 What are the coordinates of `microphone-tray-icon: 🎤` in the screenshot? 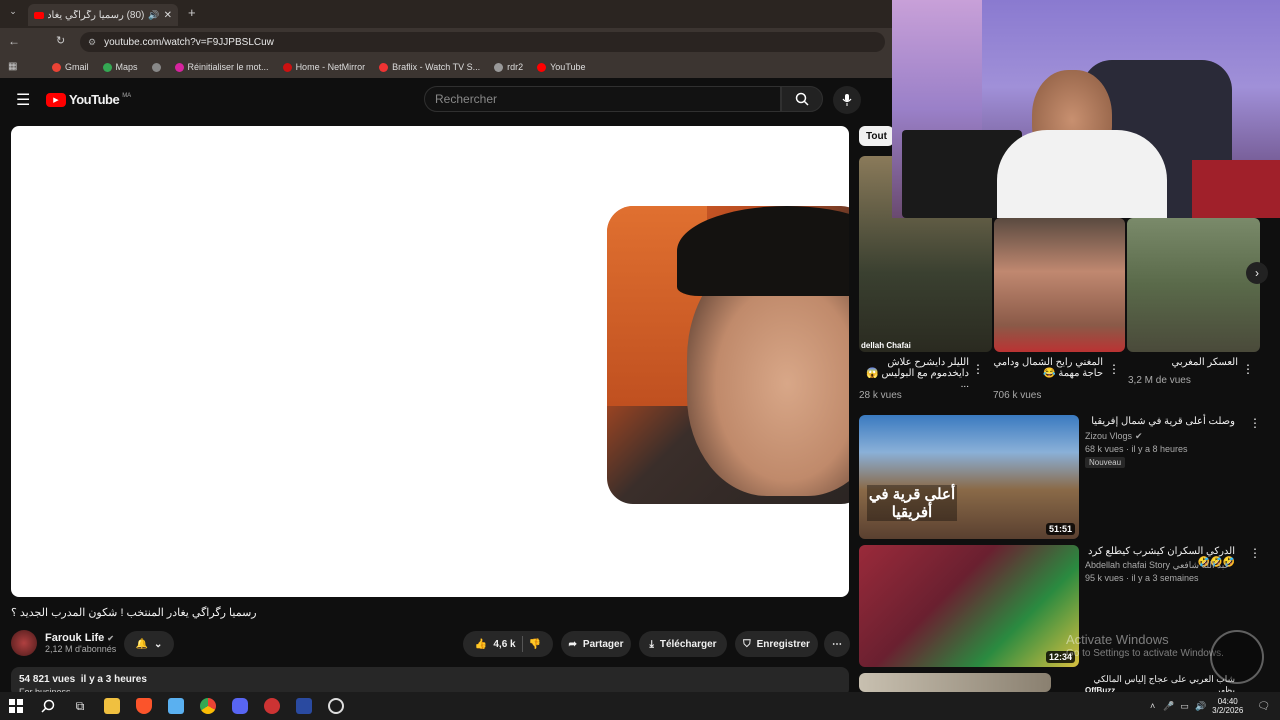 It's located at (1168, 706).